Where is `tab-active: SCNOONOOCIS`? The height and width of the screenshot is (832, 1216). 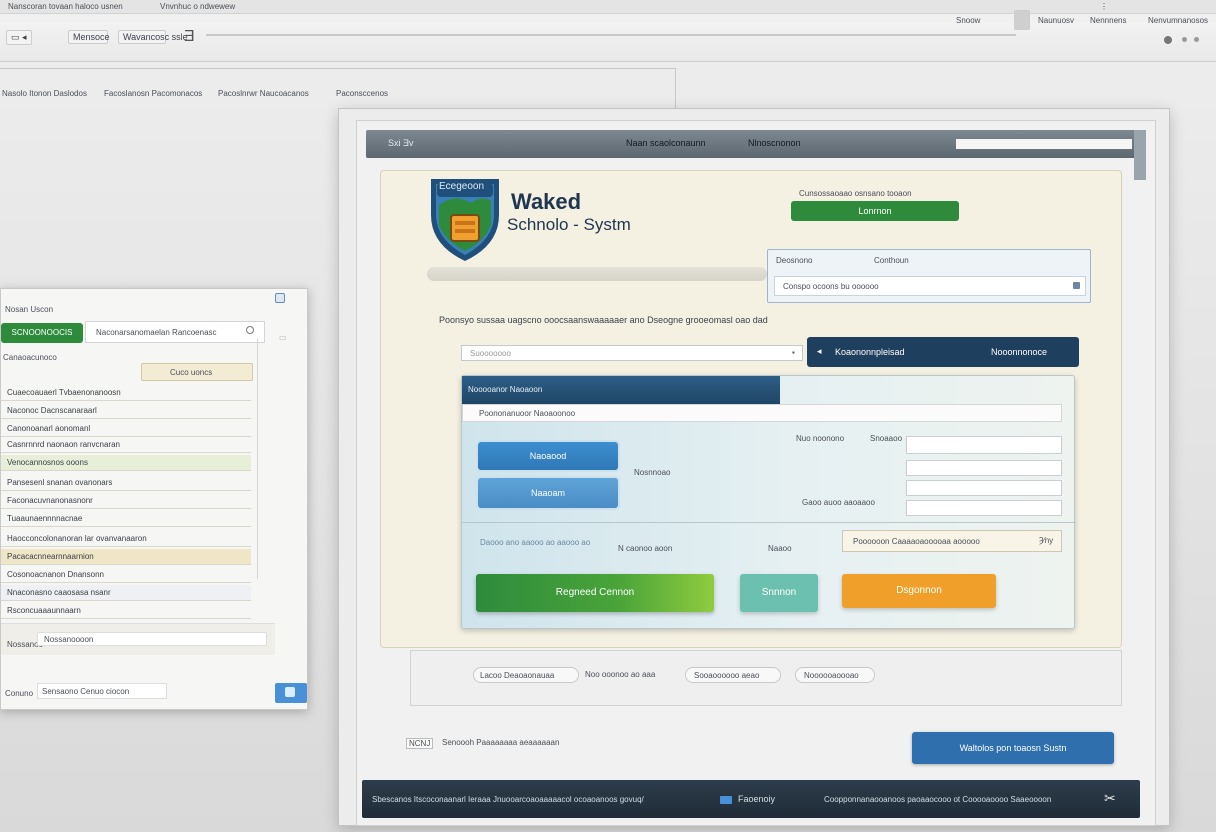
tab-active: SCNOONOOCIS is located at coordinates (42, 333).